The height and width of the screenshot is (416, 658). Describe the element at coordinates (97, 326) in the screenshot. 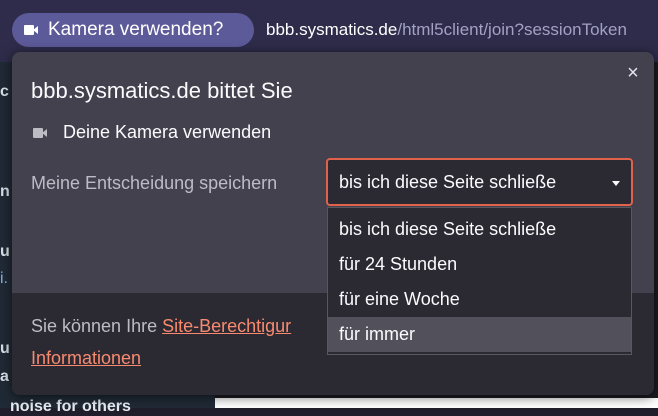

I see `footer-prefix: Sie können Ihre` at that location.